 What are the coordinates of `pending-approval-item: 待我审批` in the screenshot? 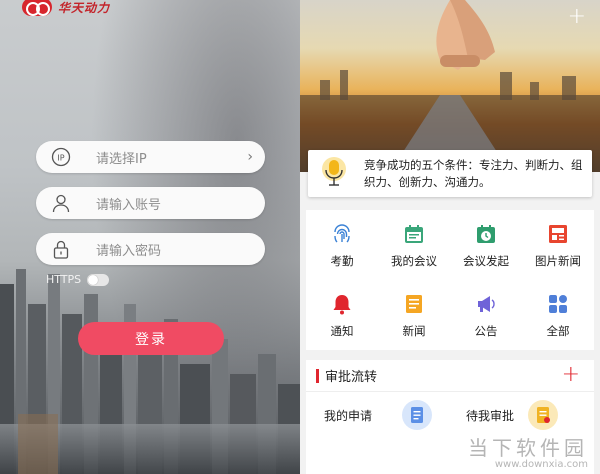 It's located at (512, 415).